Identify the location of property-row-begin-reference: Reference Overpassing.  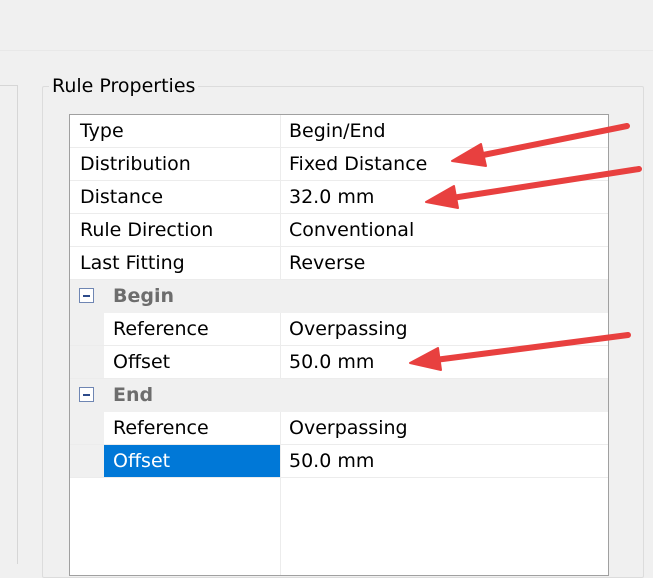
(339, 329).